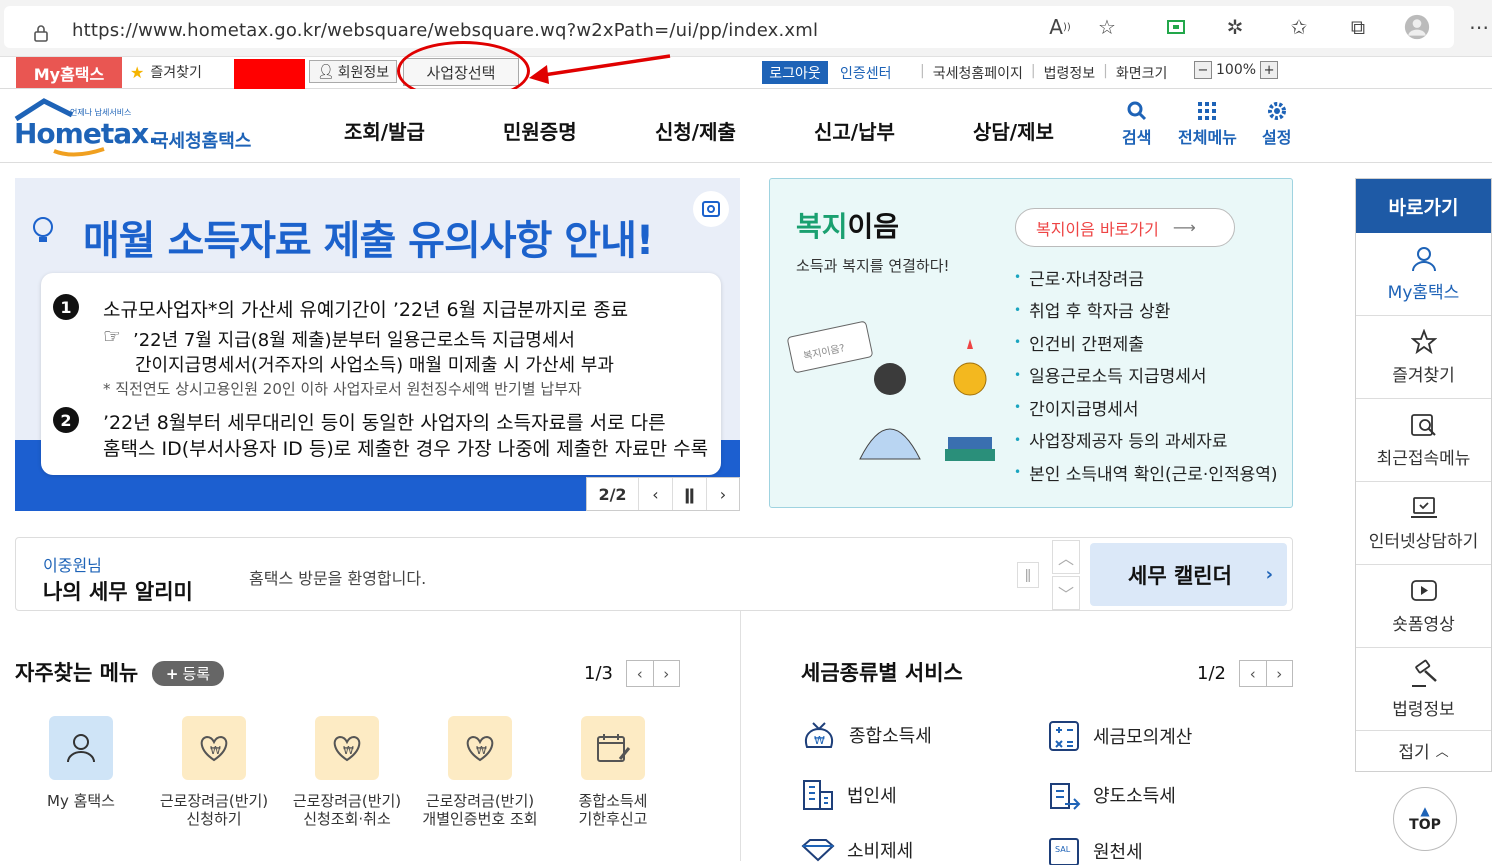 The width and height of the screenshot is (1492, 865). I want to click on tax-calendar-label: 세무 캘린더, so click(1180, 575).